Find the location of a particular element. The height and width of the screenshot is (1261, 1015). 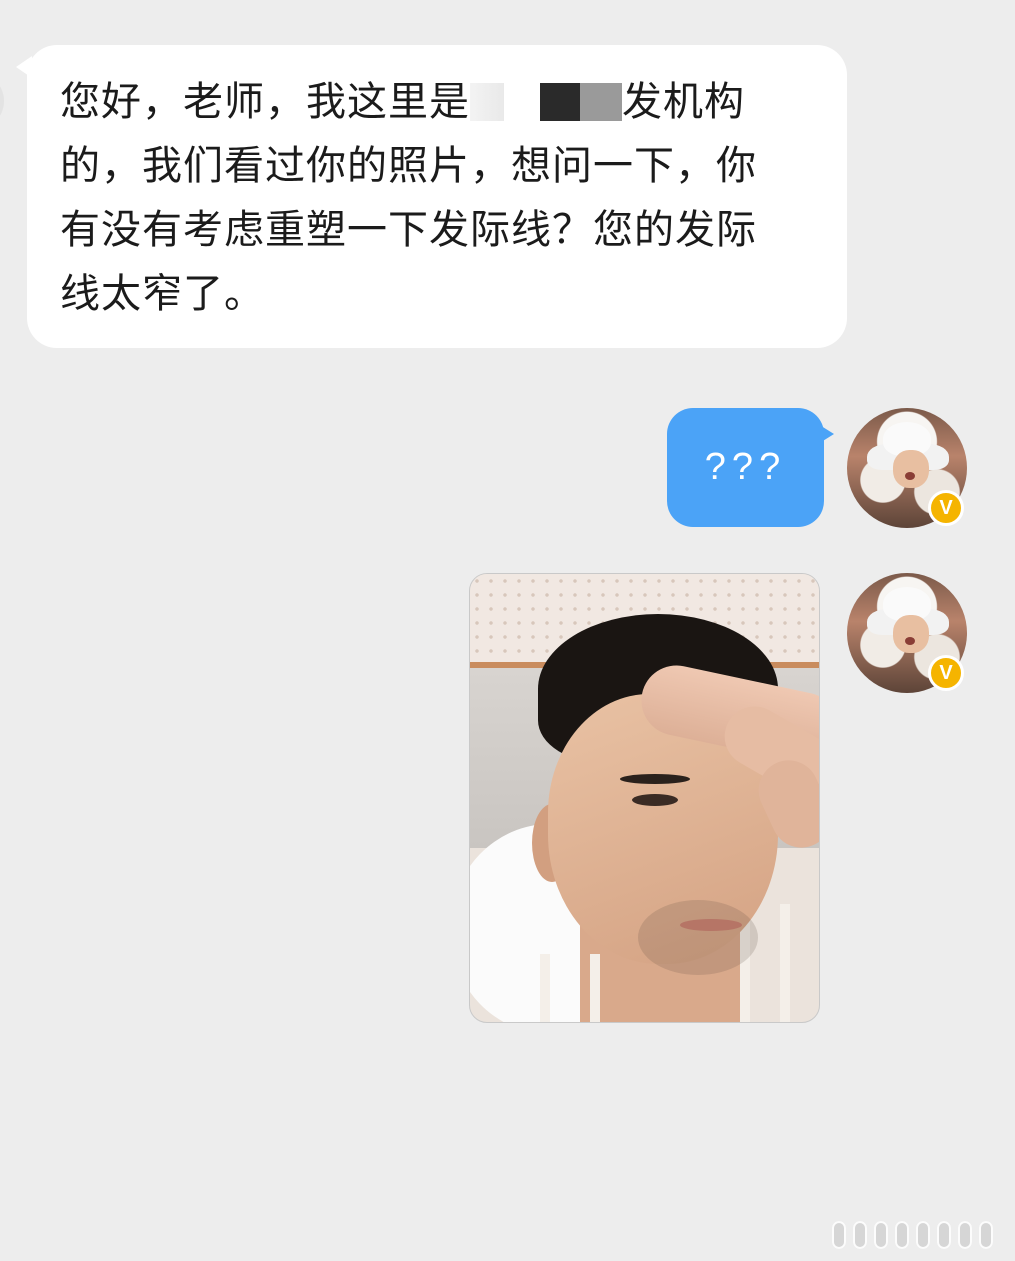

photo-tank-strap is located at coordinates (570, 988).